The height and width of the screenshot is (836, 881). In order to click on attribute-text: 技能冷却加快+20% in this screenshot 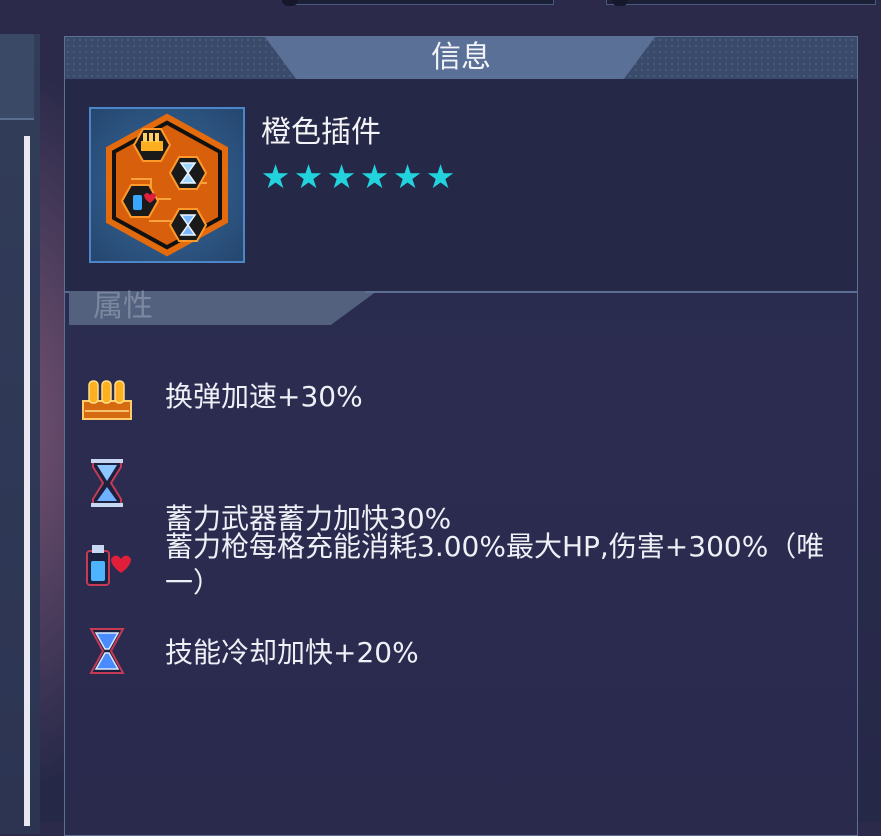, I will do `click(292, 652)`.